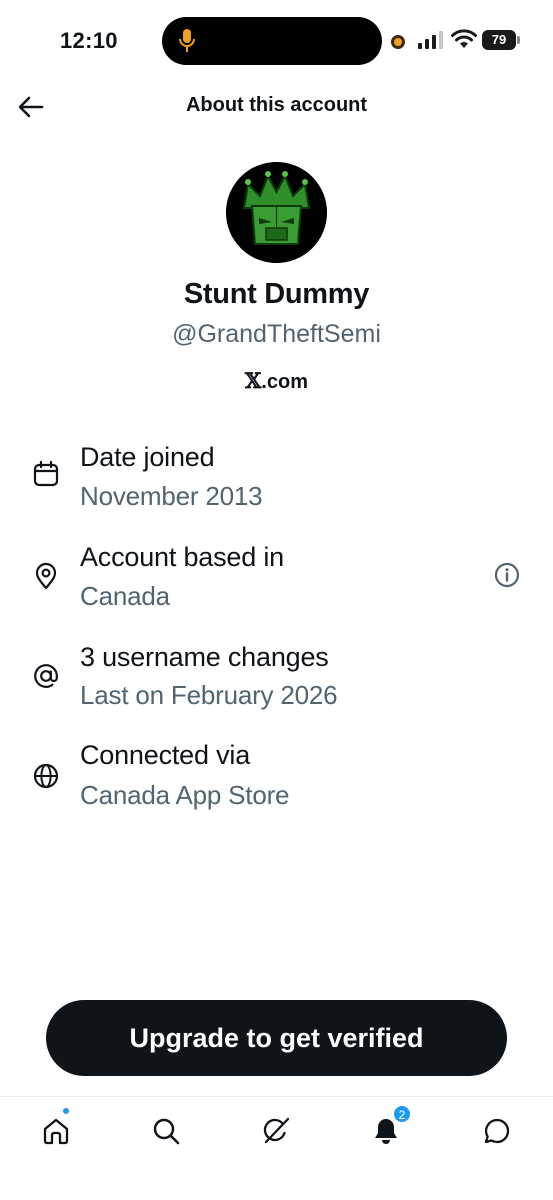 The width and height of the screenshot is (553, 1200). I want to click on info-row-account-location: Account based in Canada, so click(276, 578).